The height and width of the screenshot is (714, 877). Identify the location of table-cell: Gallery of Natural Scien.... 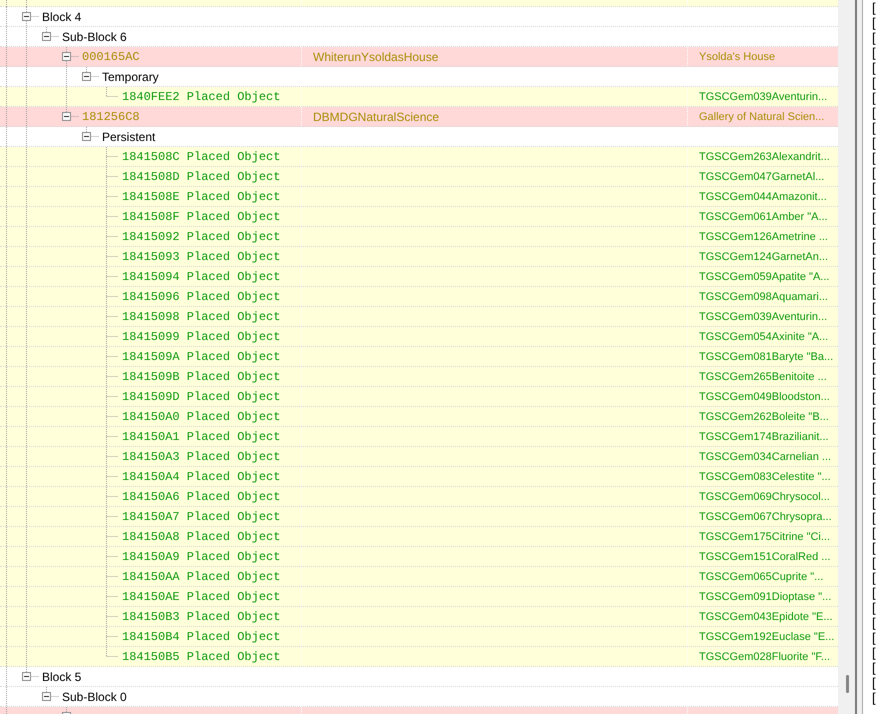
(761, 116).